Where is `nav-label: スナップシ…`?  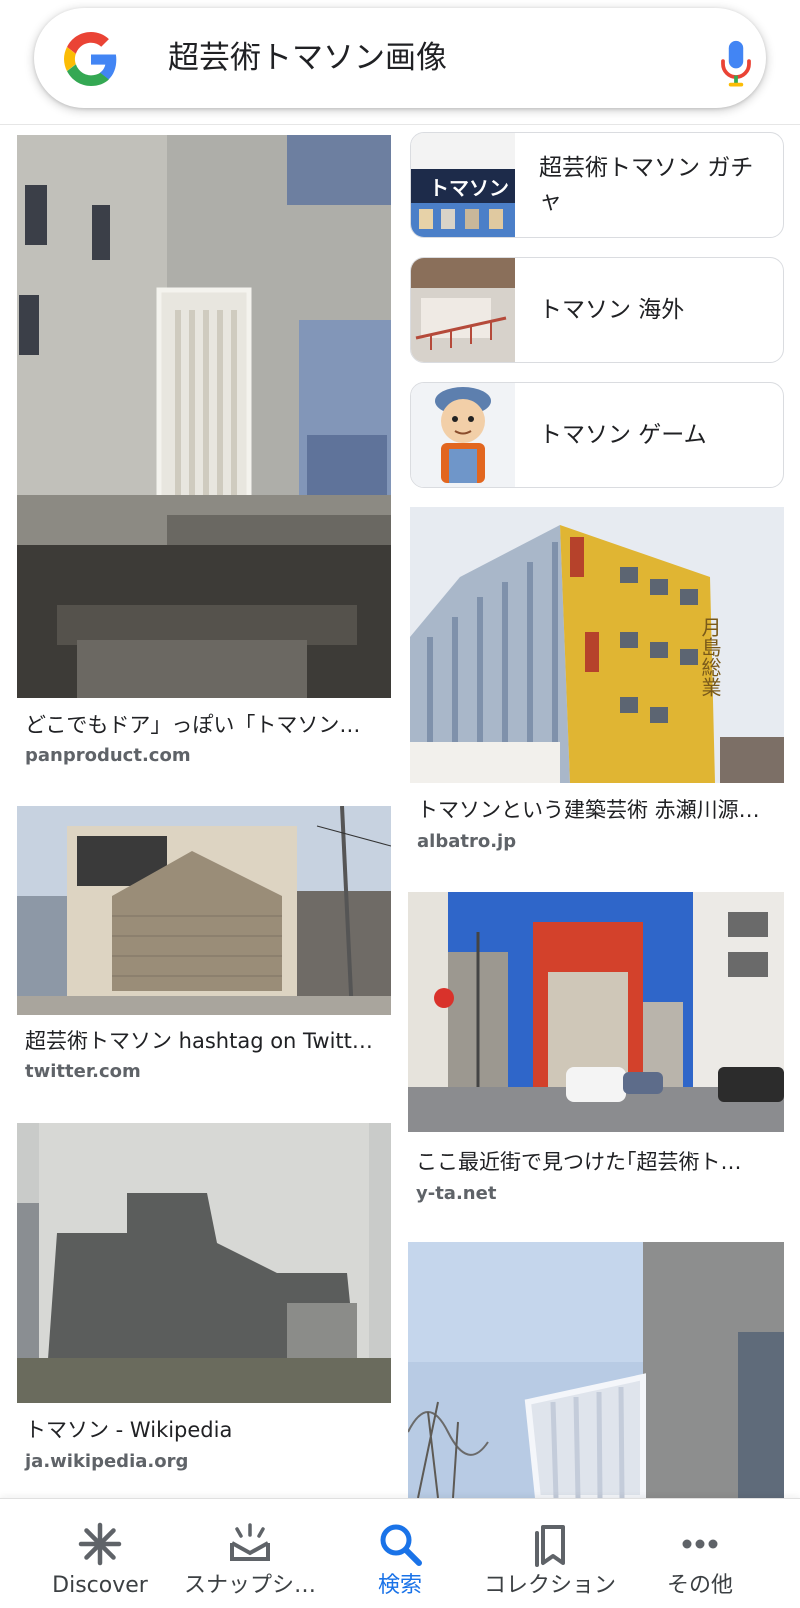
nav-label: スナップシ… is located at coordinates (249, 1585).